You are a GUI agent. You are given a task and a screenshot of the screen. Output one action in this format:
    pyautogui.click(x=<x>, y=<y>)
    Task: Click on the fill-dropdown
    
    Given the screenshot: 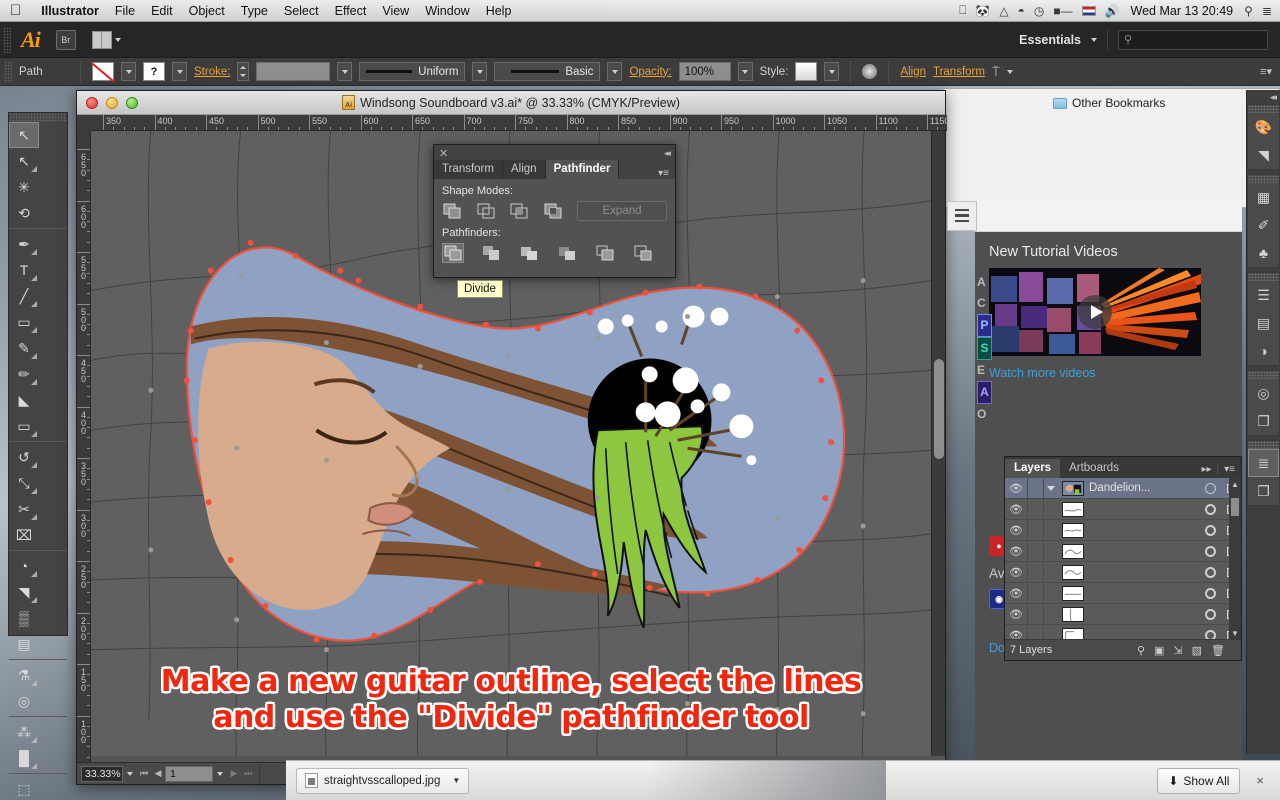 What is the action you would take?
    pyautogui.click(x=128, y=71)
    